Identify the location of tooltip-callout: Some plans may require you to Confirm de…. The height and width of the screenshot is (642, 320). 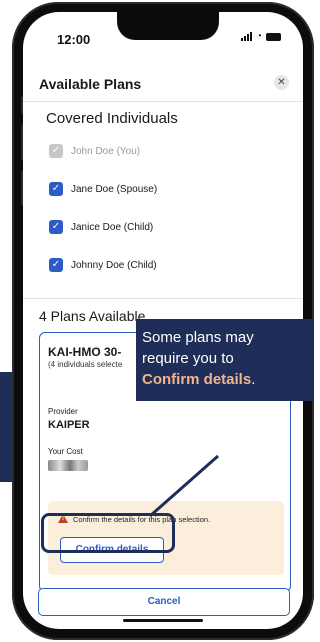
(225, 360).